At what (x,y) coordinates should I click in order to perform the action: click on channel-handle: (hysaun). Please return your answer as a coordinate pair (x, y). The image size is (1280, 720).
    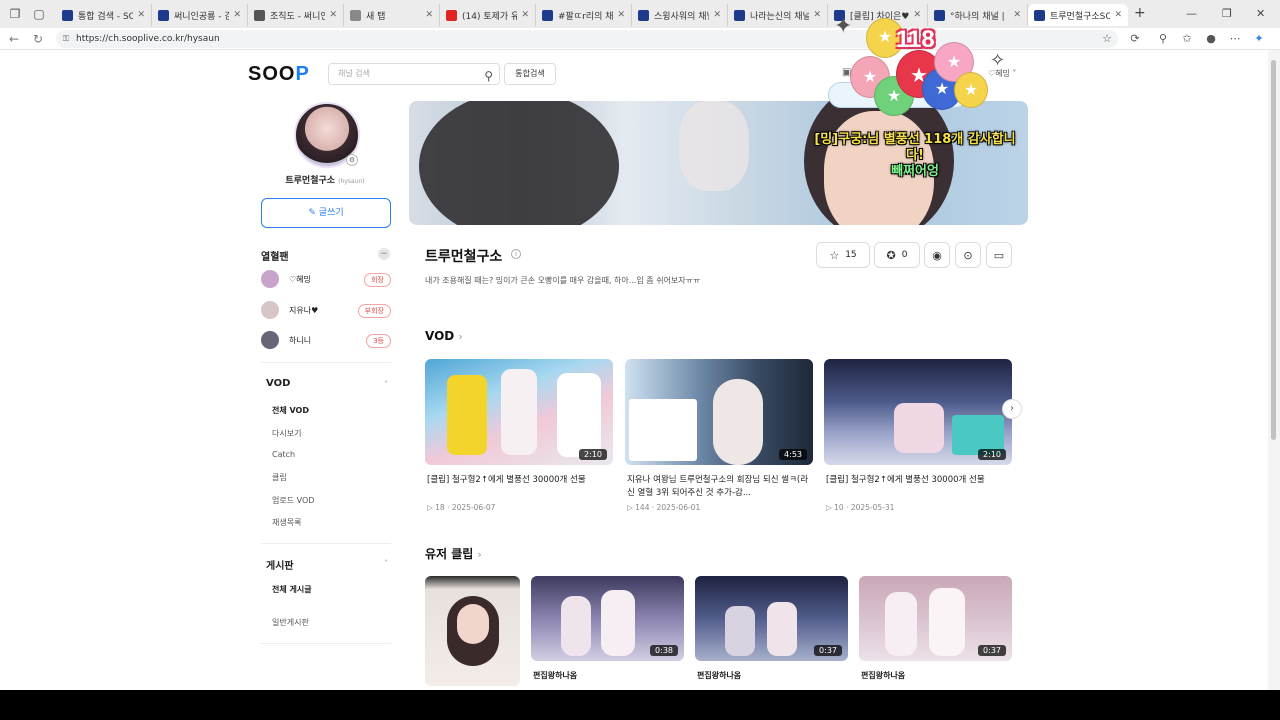
    Looking at the image, I should click on (351, 181).